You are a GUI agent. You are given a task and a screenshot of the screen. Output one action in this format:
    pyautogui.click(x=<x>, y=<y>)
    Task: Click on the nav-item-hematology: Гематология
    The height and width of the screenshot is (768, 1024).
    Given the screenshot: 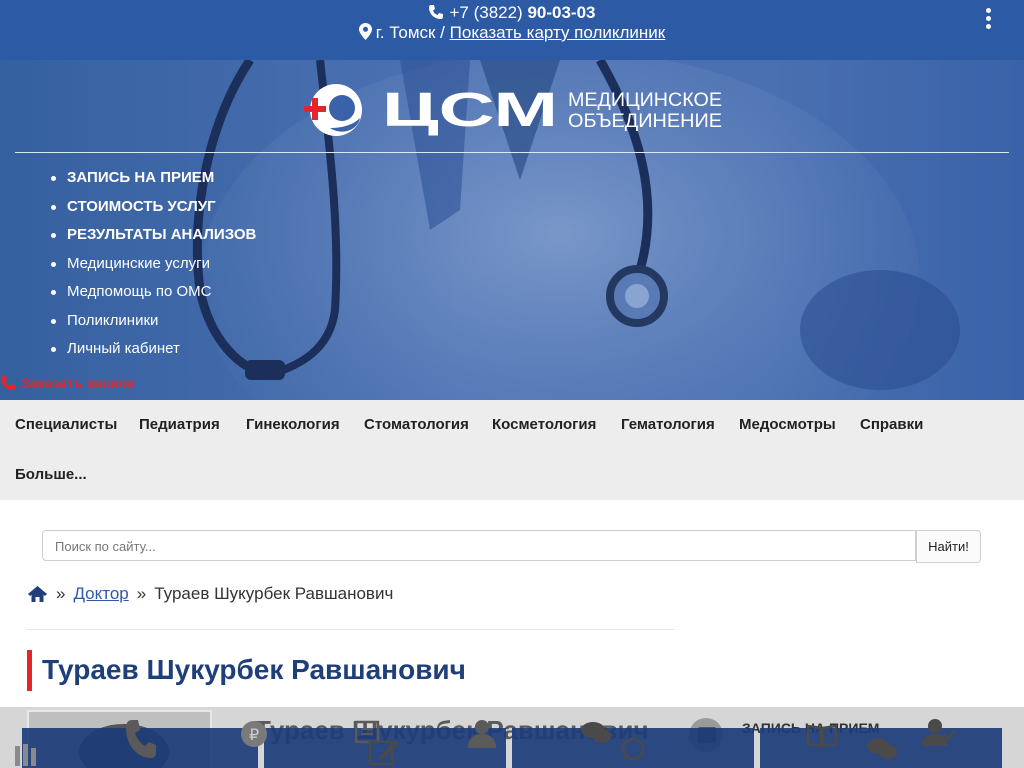 What is the action you would take?
    pyautogui.click(x=668, y=424)
    